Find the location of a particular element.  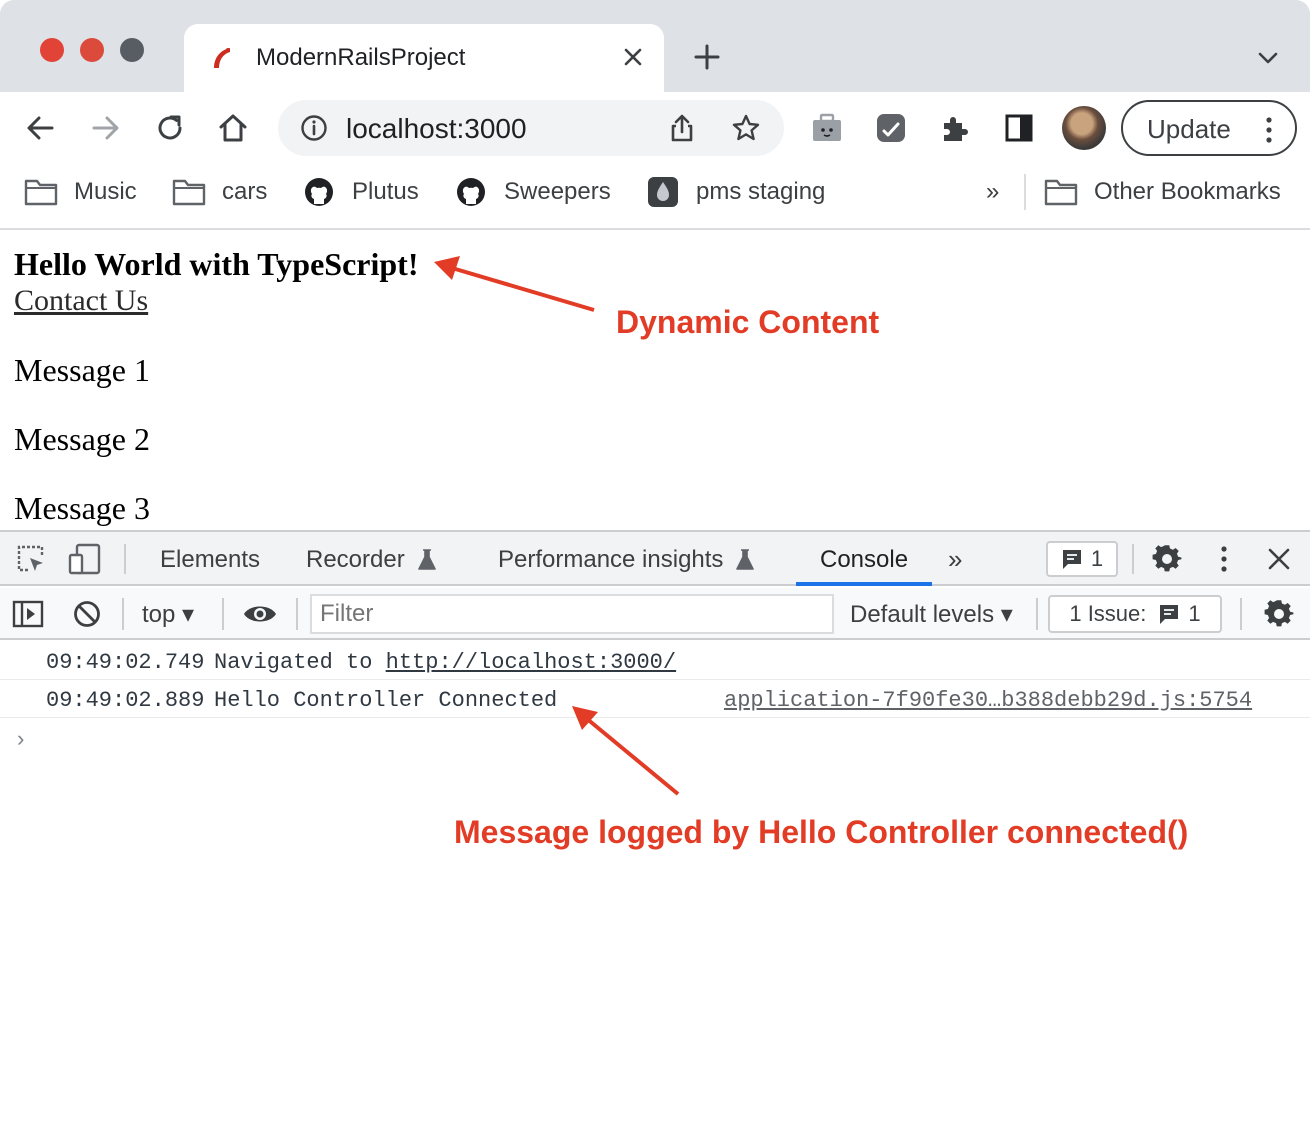

bookmark-pms-staging: pms staging is located at coordinates (735, 192).